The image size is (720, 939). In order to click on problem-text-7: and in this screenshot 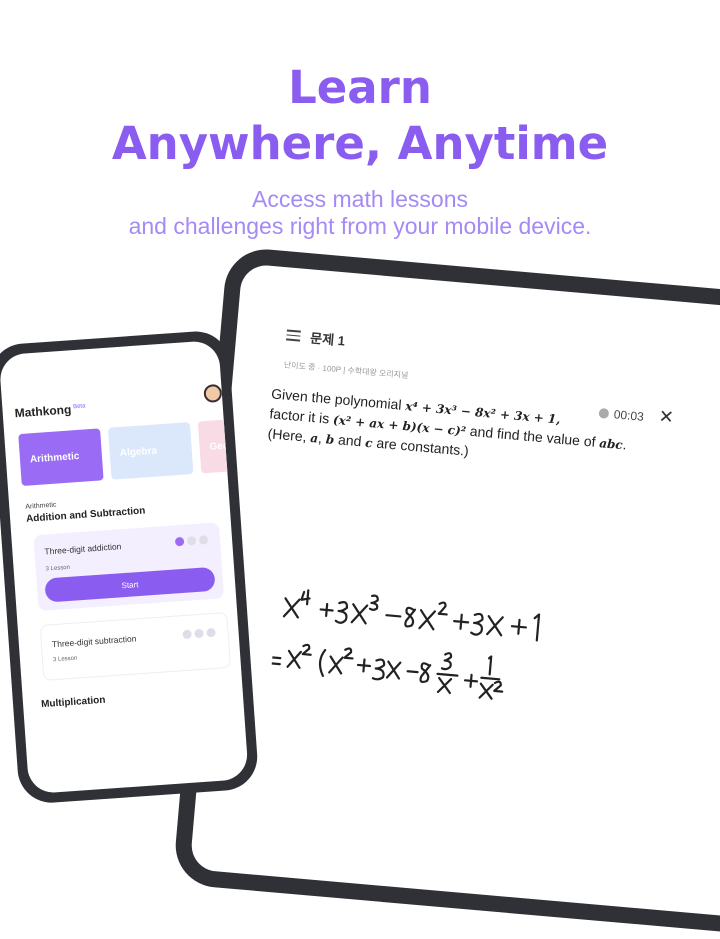, I will do `click(350, 440)`.